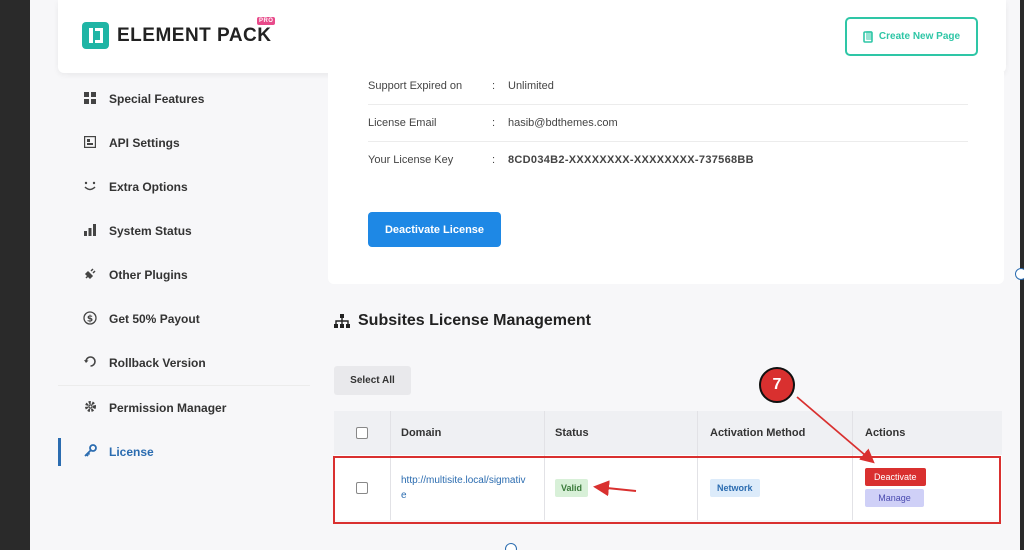  What do you see at coordinates (615, 488) in the screenshot?
I see `arrow-to-status` at bounding box center [615, 488].